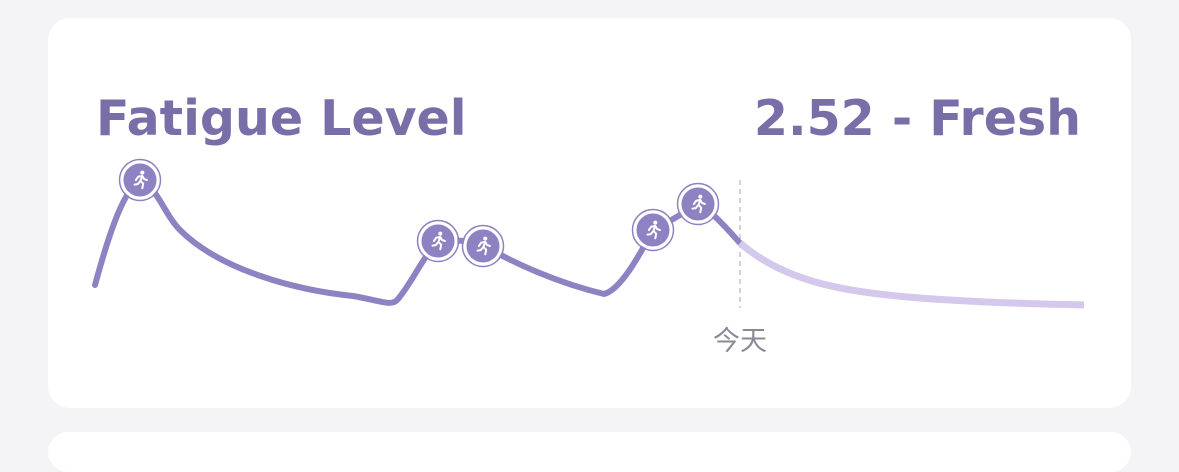 This screenshot has width=1179, height=472. Describe the element at coordinates (740, 341) in the screenshot. I see `today-label: 今天` at that location.